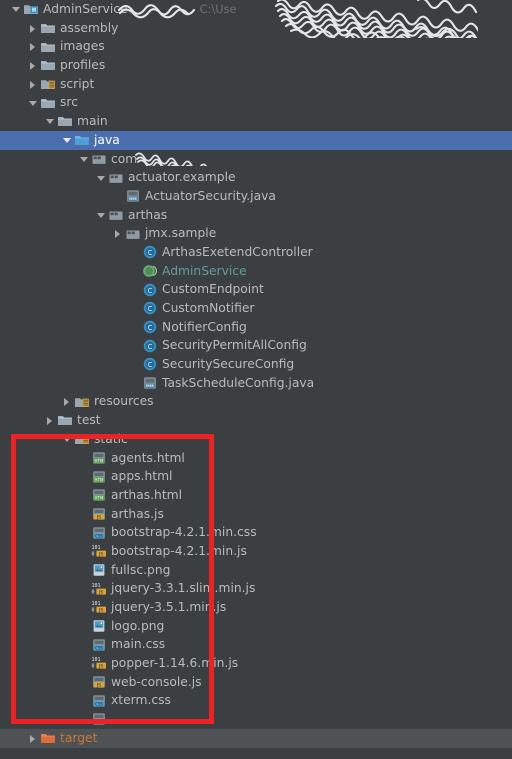 Image resolution: width=512 pixels, height=759 pixels. What do you see at coordinates (256, 46) in the screenshot?
I see `tree-row-images: images` at bounding box center [256, 46].